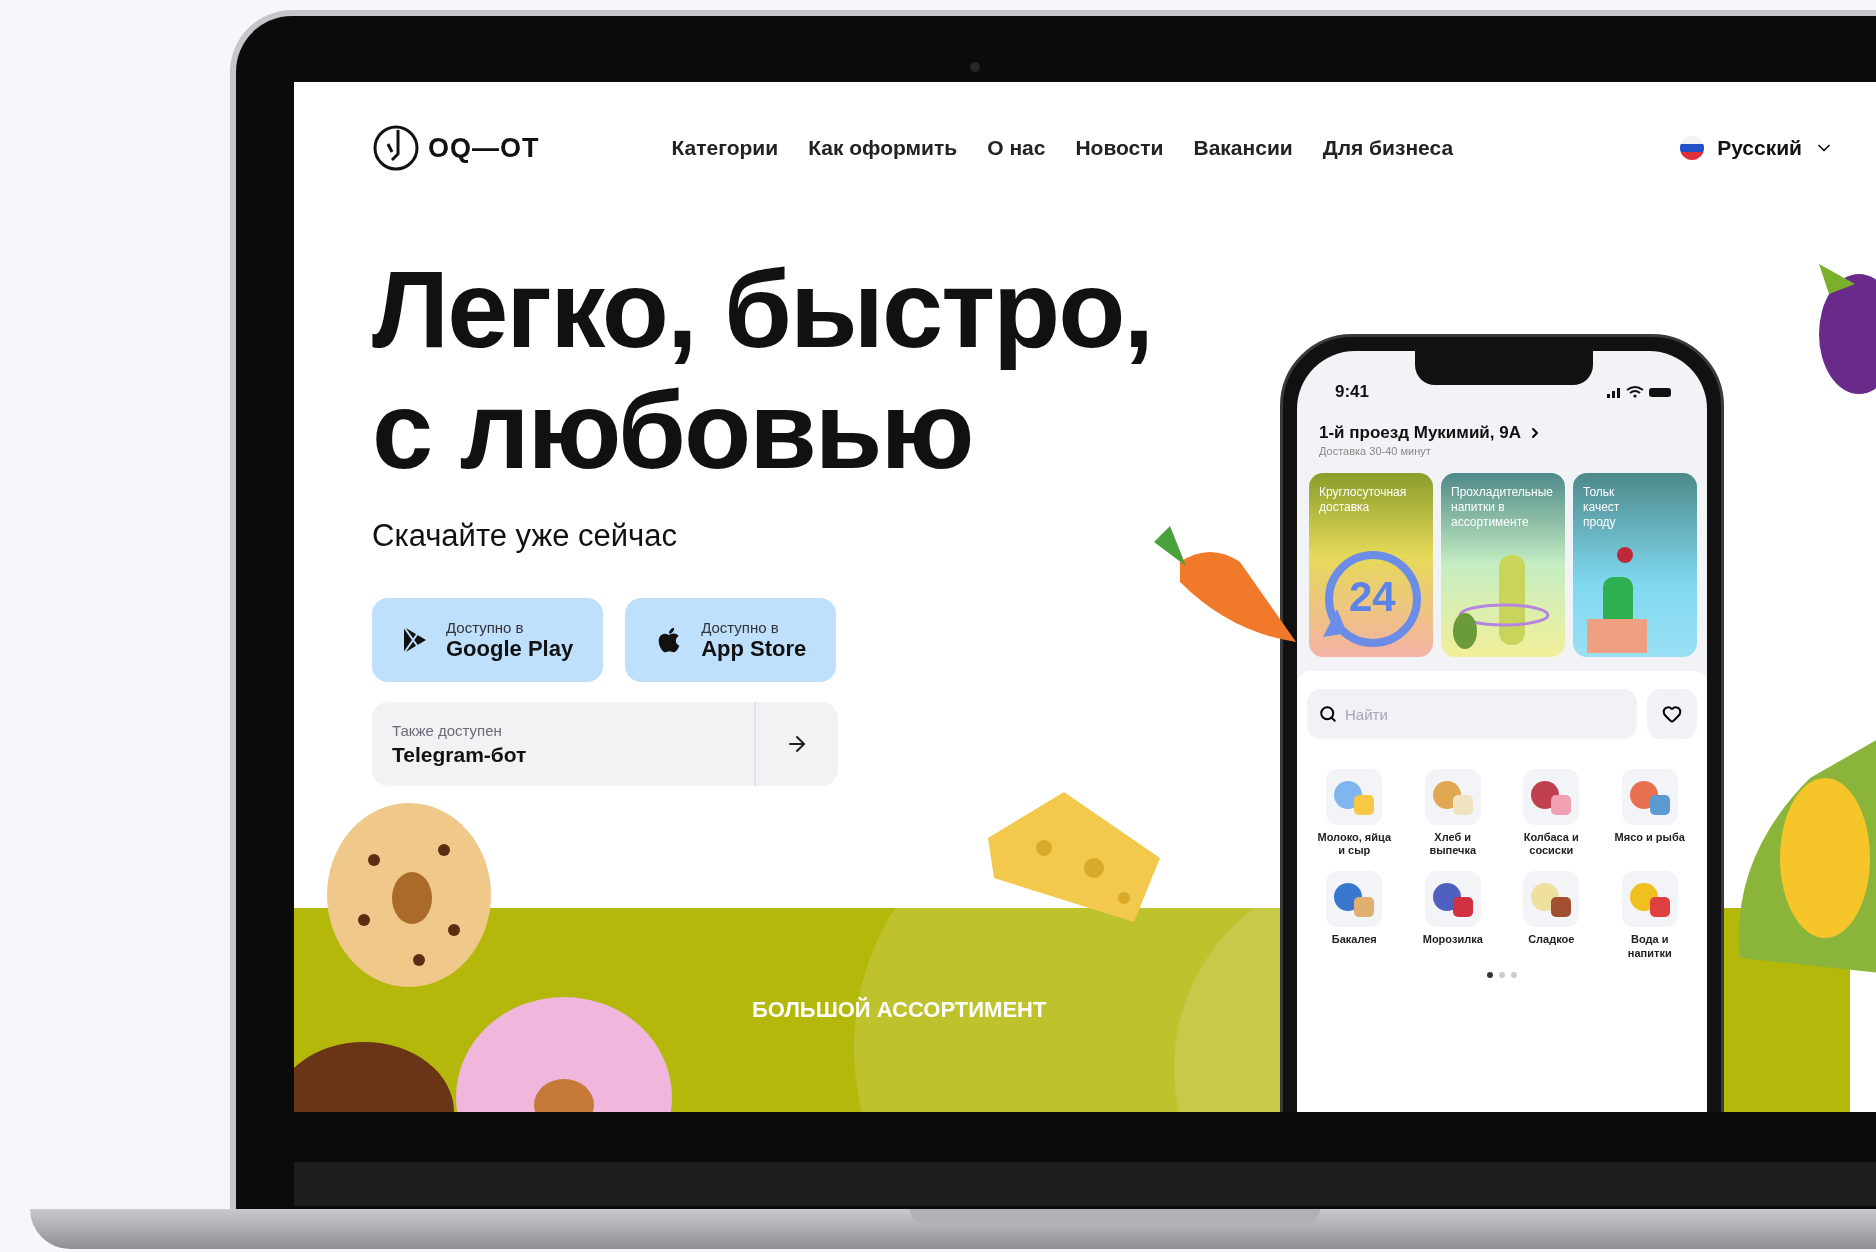 This screenshot has height=1252, width=1876. I want to click on address-text: 1-й проезд Мукимий, 9А, so click(1420, 433).